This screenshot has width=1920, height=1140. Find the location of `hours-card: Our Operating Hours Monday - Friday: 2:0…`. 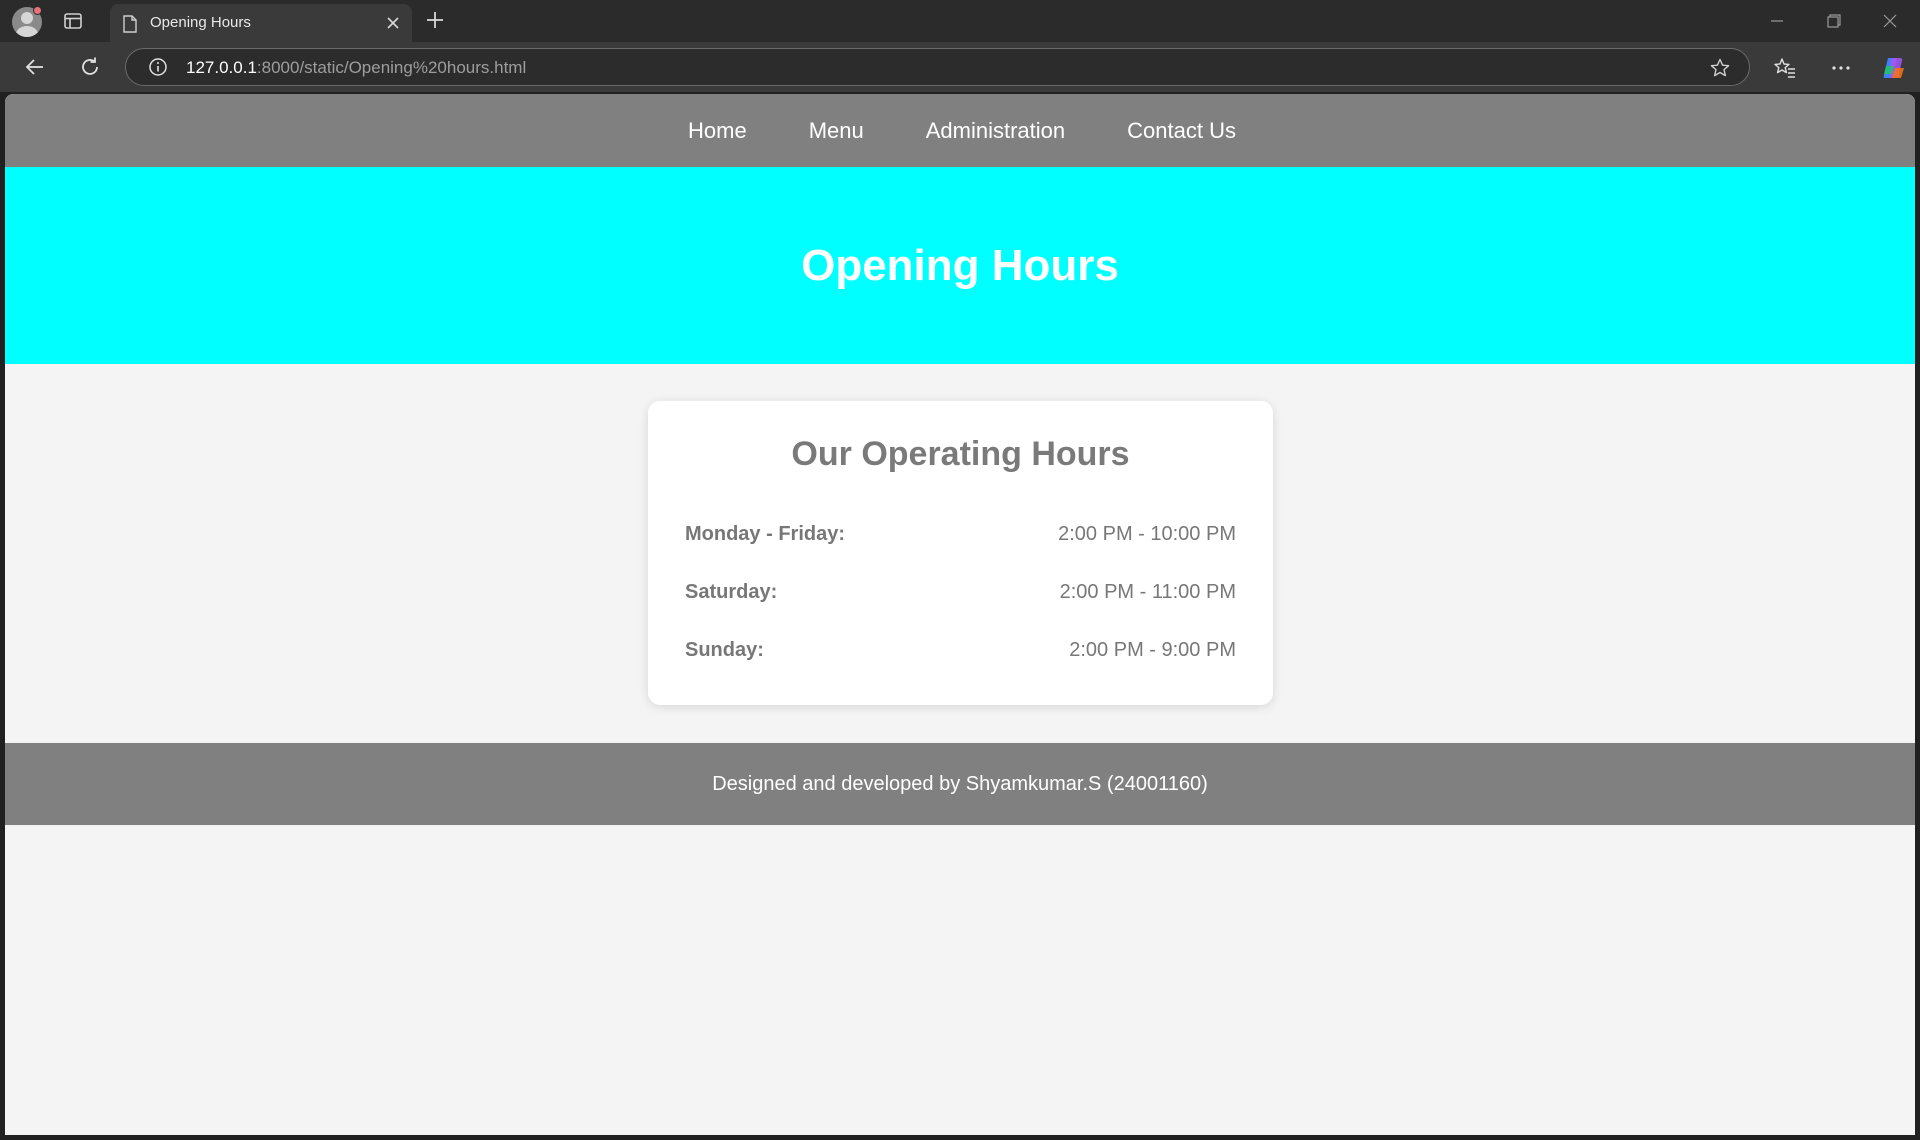

hours-card: Our Operating Hours Monday - Friday: 2:0… is located at coordinates (960, 553).